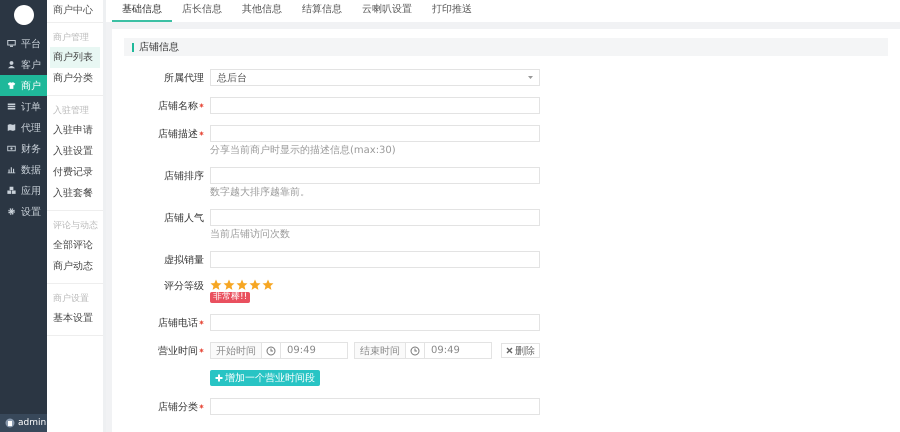 This screenshot has height=432, width=900. Describe the element at coordinates (23, 211) in the screenshot. I see `nav-item: 设置` at that location.